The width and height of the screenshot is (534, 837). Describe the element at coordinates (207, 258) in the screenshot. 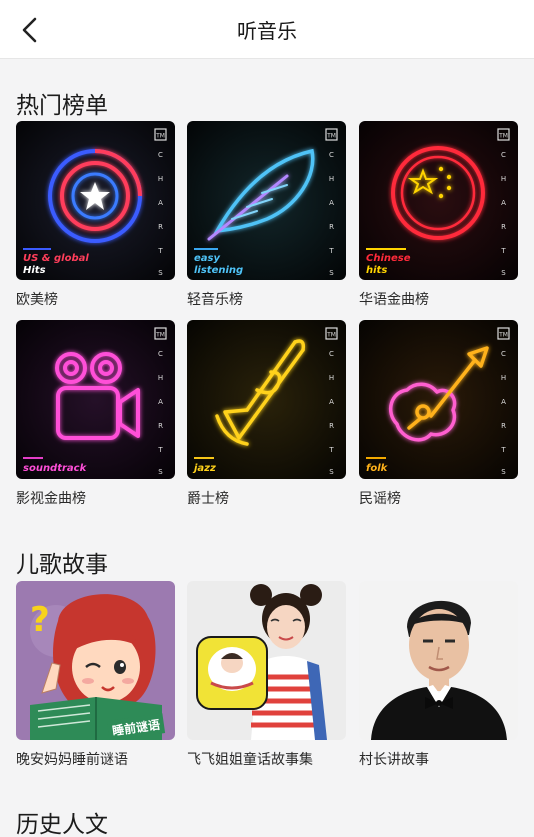

I see `chart-tag-line1: easy` at that location.